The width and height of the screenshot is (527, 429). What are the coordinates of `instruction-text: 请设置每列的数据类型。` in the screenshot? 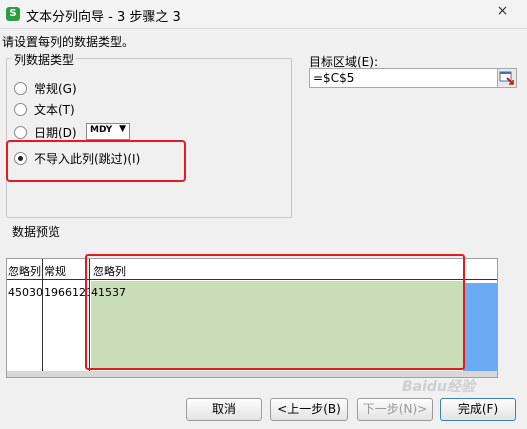 It's located at (68, 42).